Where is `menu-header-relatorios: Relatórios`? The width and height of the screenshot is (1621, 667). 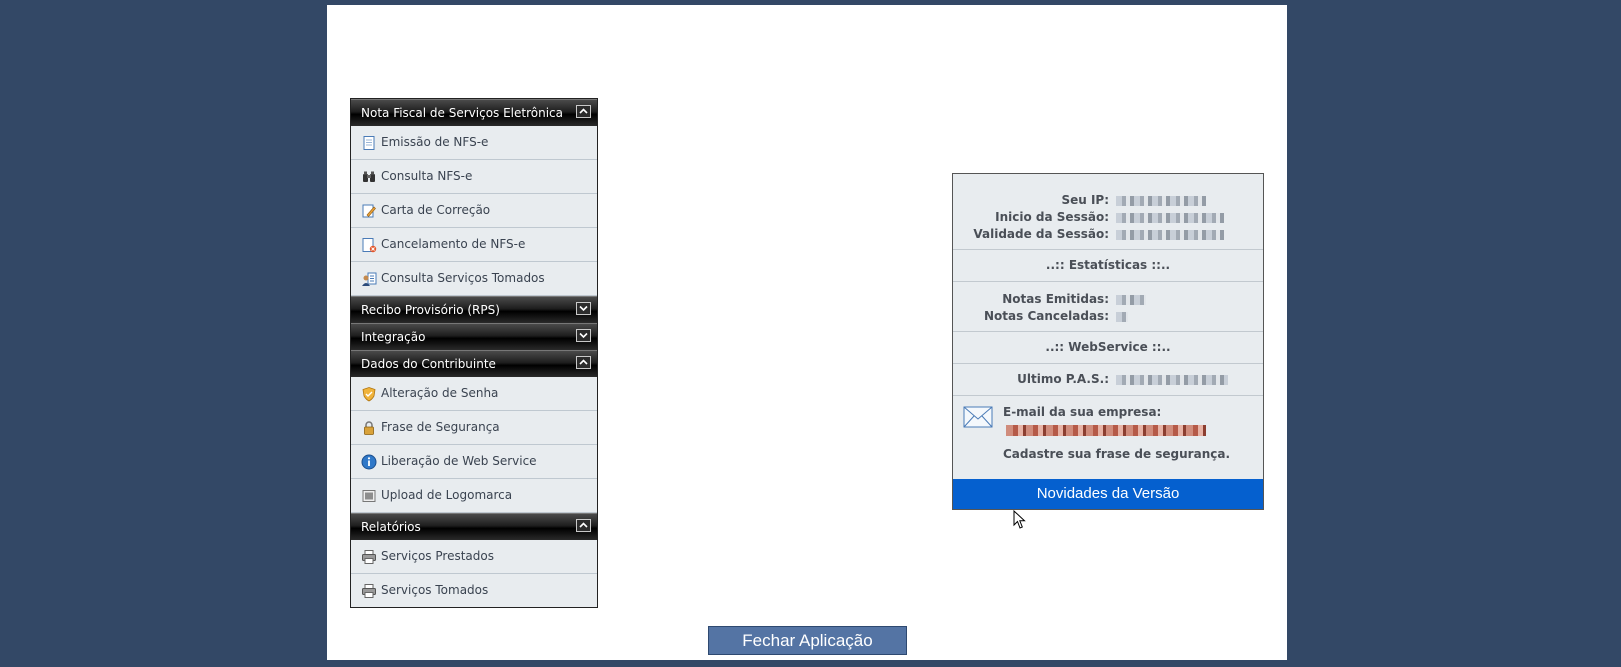
menu-header-relatorios: Relatórios is located at coordinates (474, 526).